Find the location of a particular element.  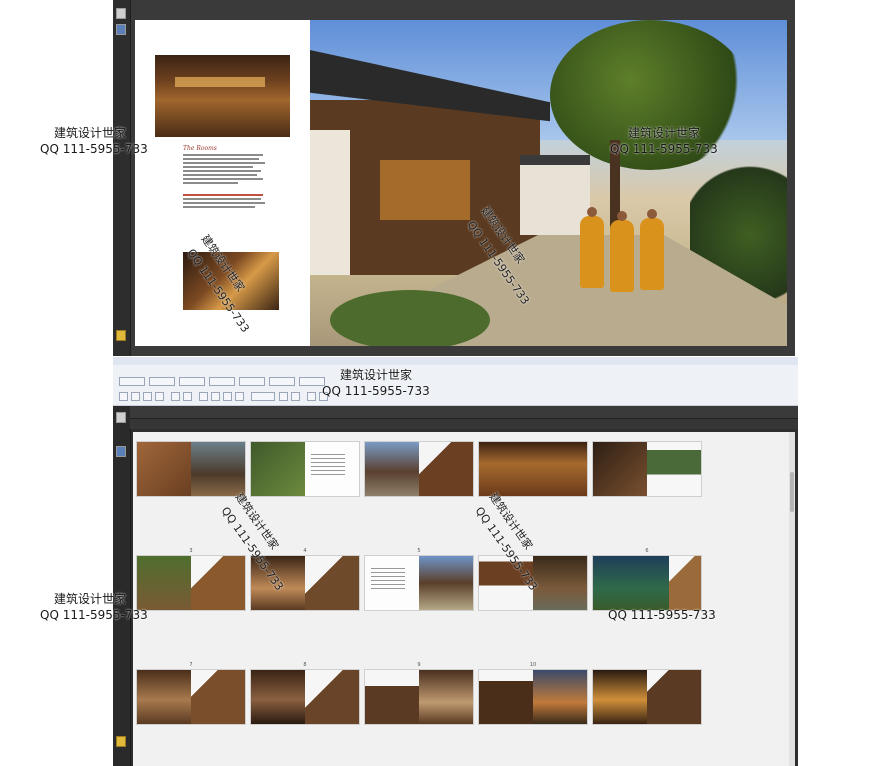

email-icon is located at coordinates (159, 396).